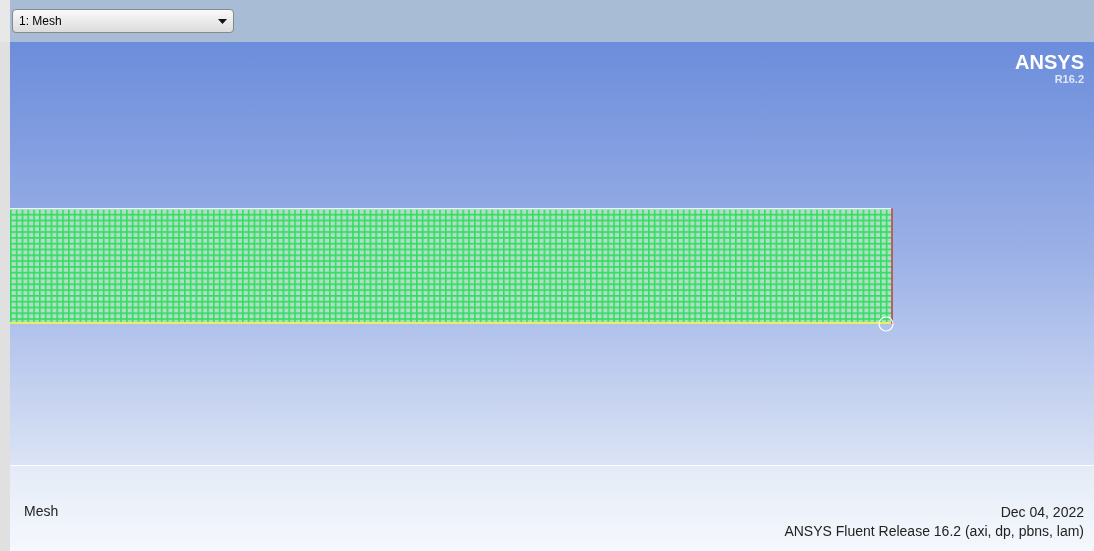 The height and width of the screenshot is (551, 1094). I want to click on view-dropdown: 1: Mesh, so click(123, 21).